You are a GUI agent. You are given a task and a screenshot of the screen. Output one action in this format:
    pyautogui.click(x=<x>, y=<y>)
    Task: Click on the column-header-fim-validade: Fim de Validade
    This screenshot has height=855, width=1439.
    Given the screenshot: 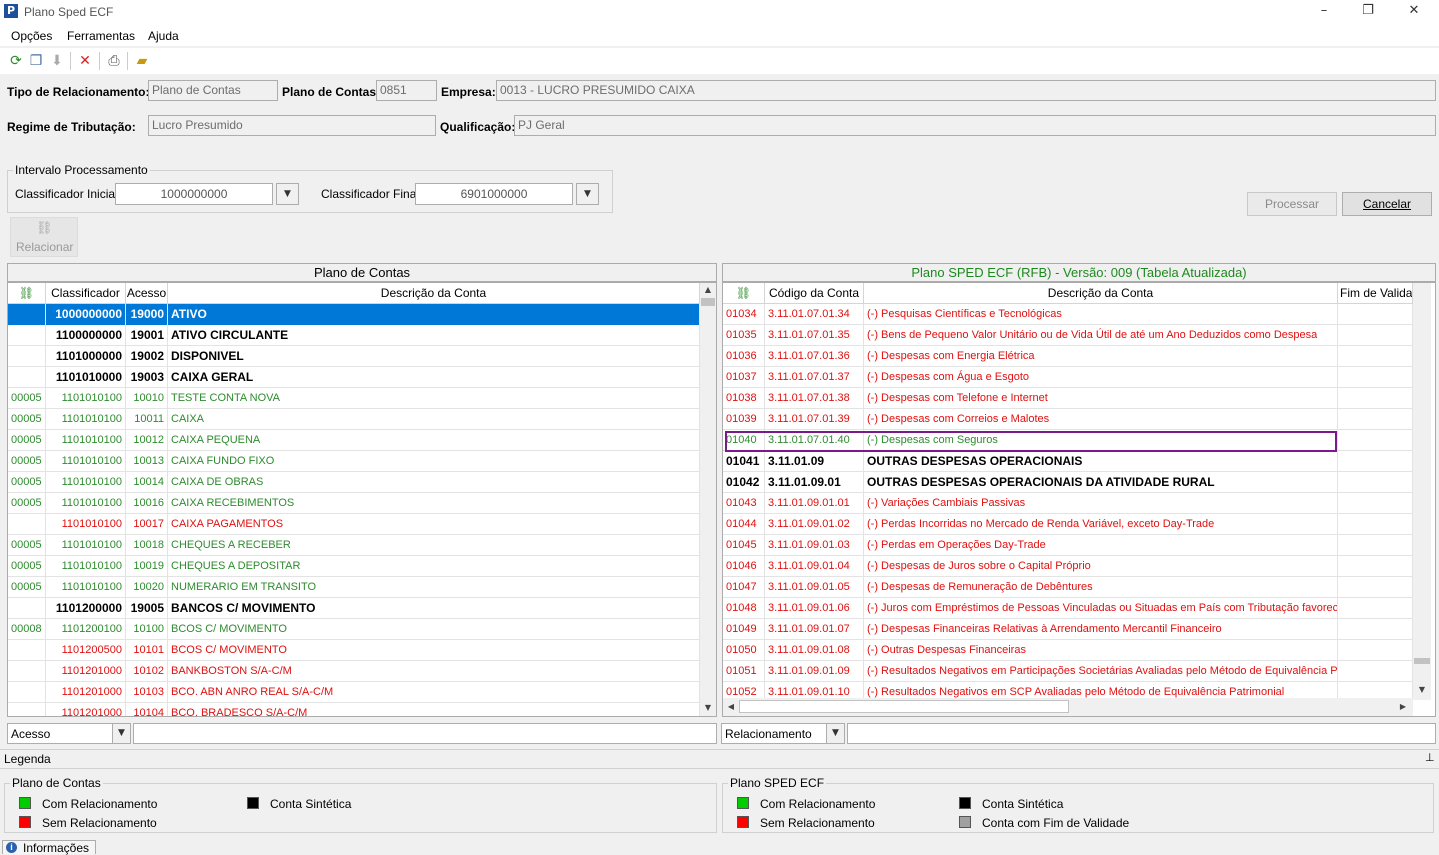 What is the action you would take?
    pyautogui.click(x=1375, y=293)
    